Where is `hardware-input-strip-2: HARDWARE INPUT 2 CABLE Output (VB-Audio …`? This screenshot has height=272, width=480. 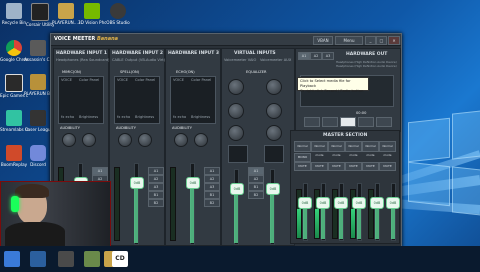
hardware-input-strip-2: HARDWARE INPUT 2 CABLE Output (VB-Audio … is located at coordinates (137, 147).